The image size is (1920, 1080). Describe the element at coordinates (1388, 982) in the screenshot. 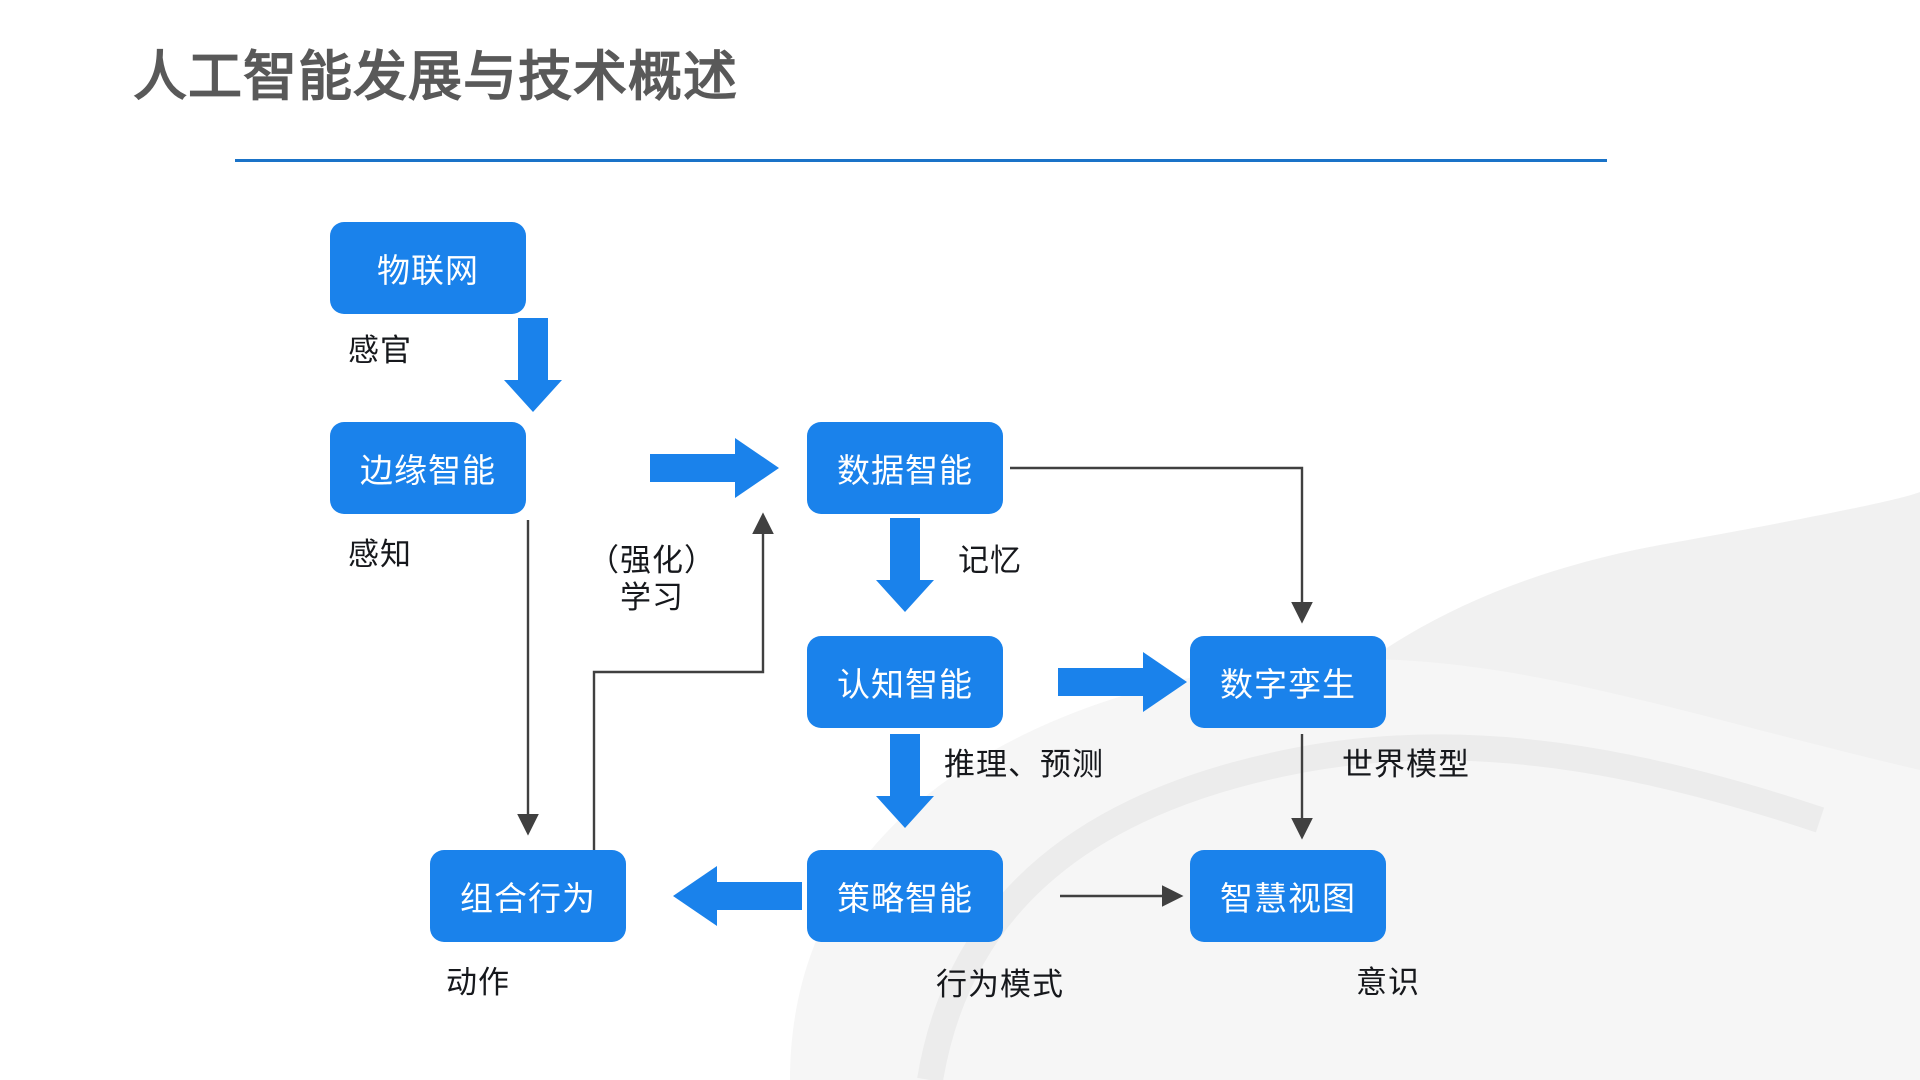

I see `edge-label-awareness: 意识` at that location.